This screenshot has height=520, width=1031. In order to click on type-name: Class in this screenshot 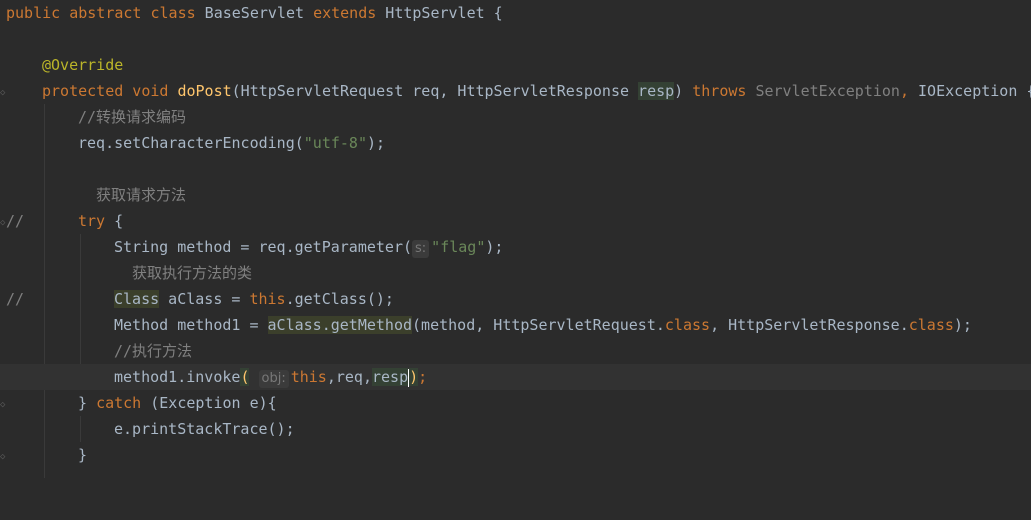, I will do `click(137, 299)`.